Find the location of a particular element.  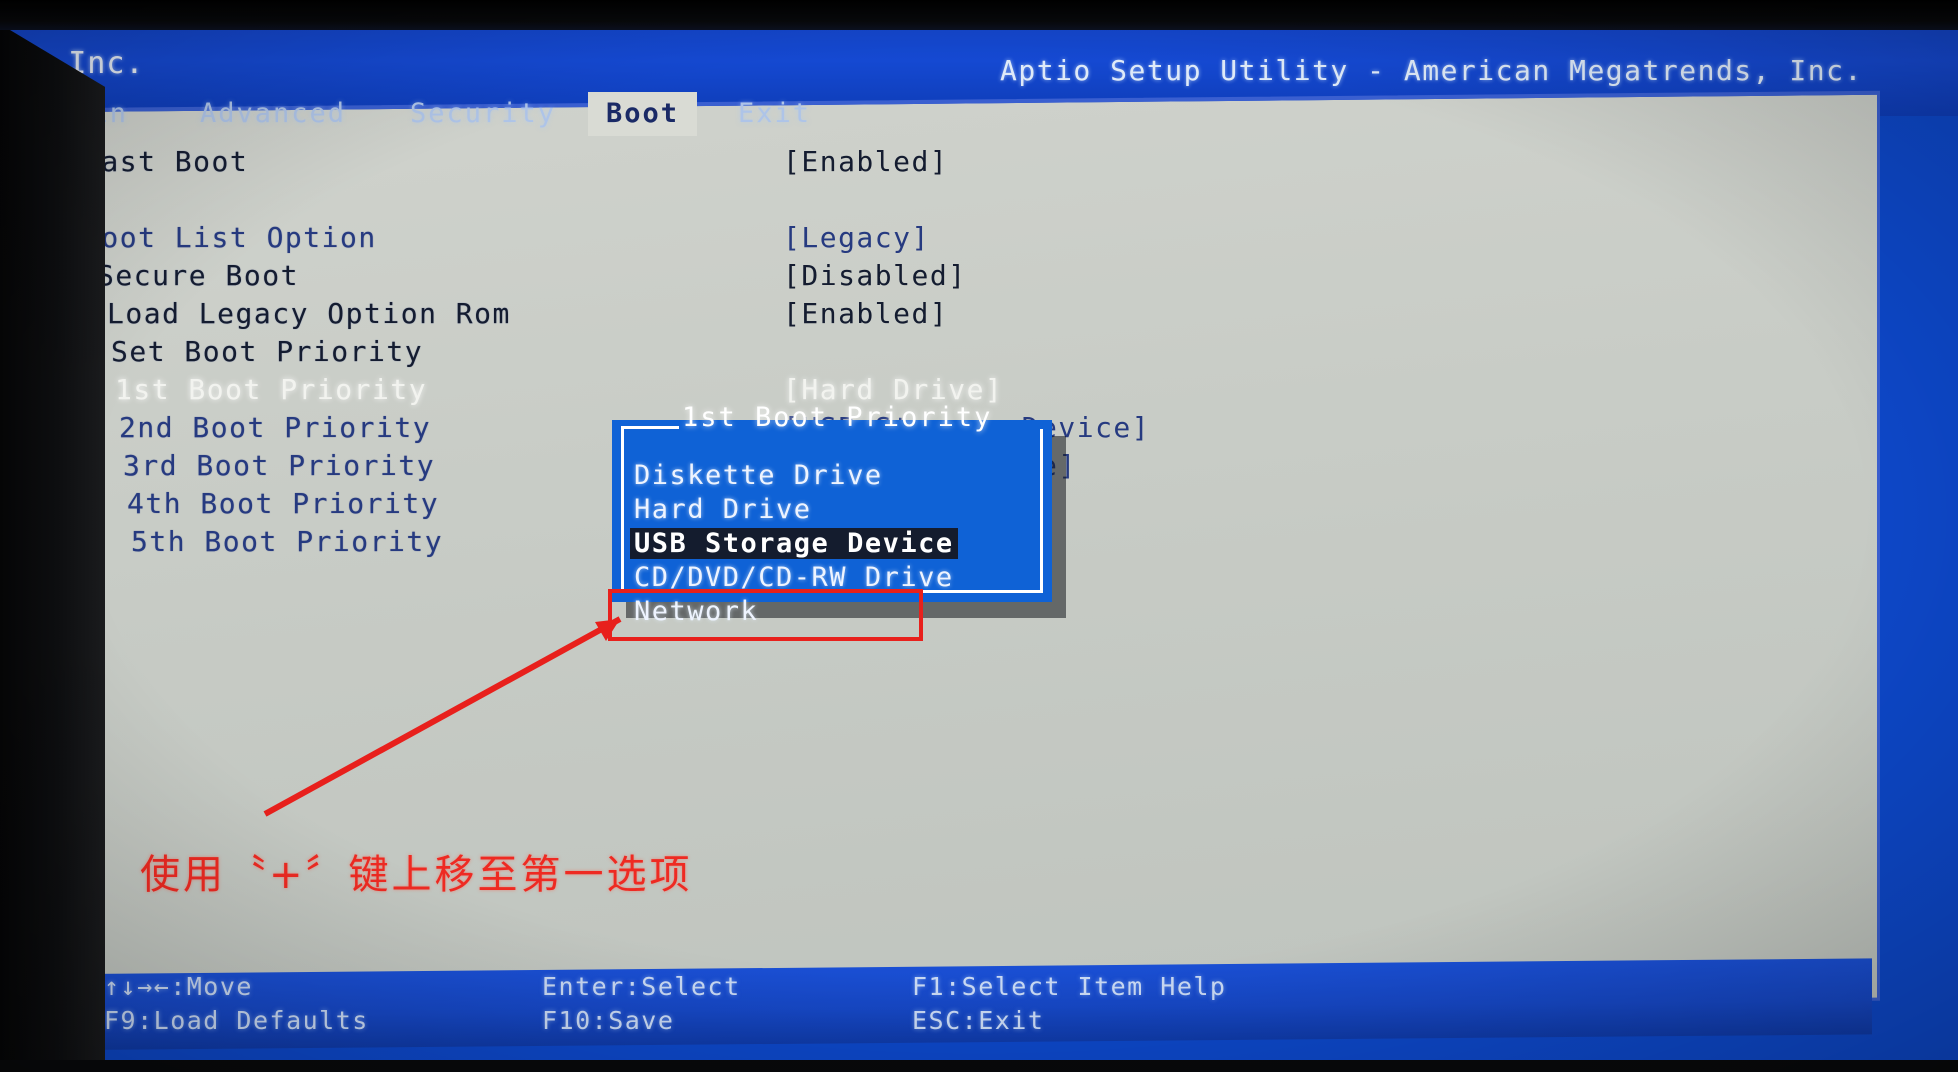

status-f9-defaults: F9:Load Defaults is located at coordinates (236, 1021).